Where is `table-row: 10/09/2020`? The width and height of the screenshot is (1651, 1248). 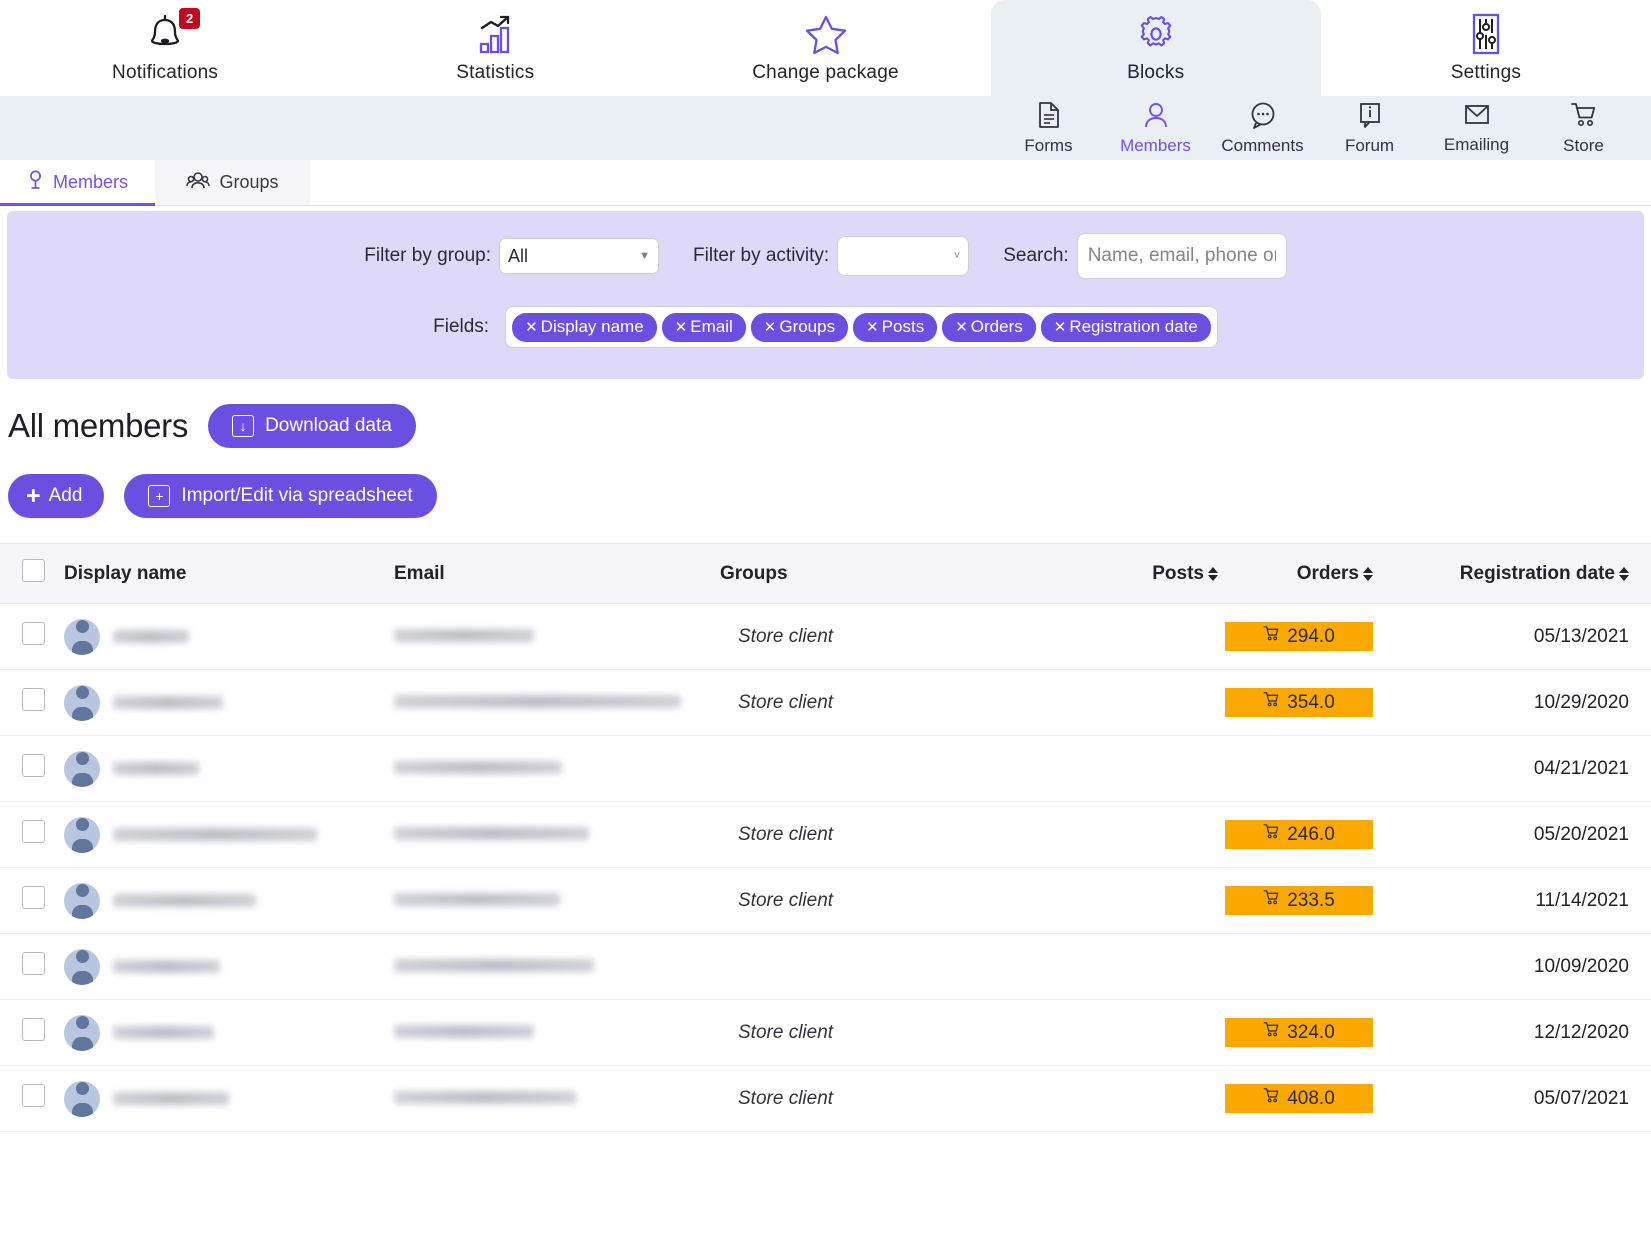
table-row: 10/09/2020 is located at coordinates (825, 966).